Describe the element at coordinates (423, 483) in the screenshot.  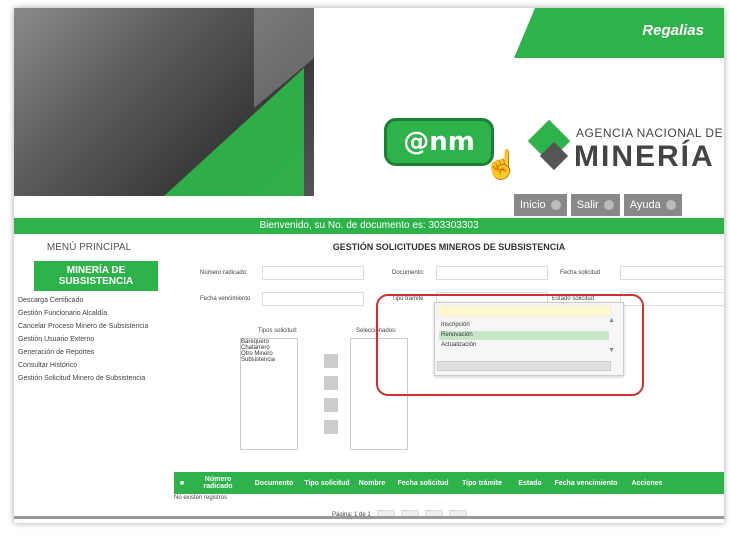
I see `header-fecha-solicitud: Fecha solicitud` at that location.